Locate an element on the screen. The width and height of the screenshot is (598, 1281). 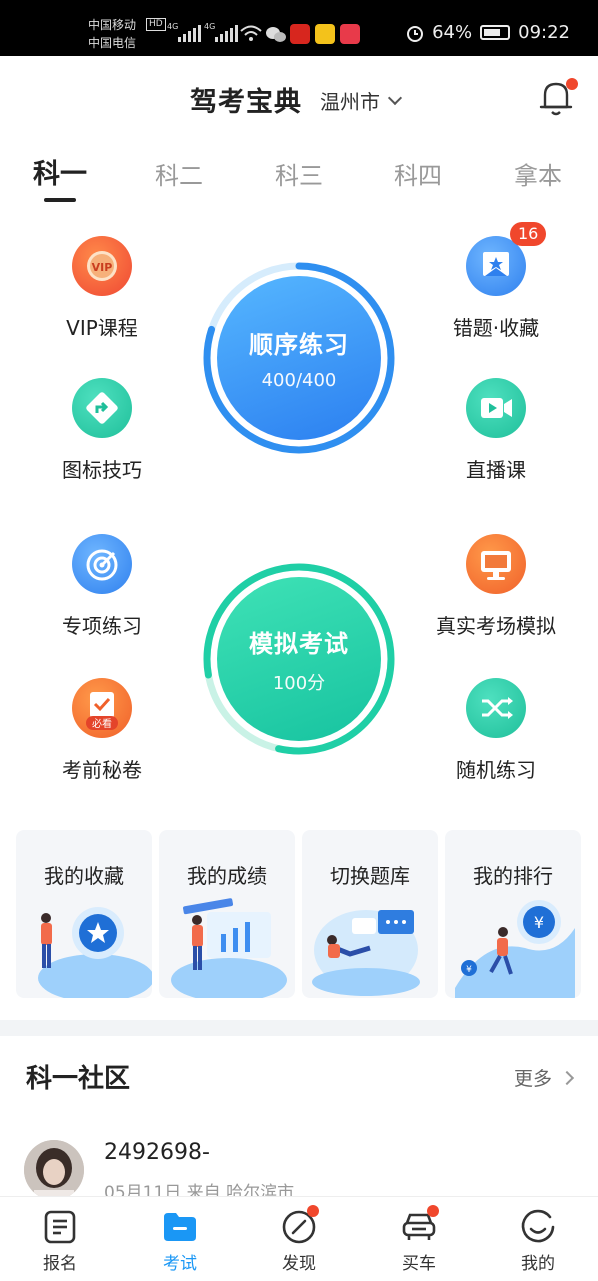
car-icon is located at coordinates (420, 1225).